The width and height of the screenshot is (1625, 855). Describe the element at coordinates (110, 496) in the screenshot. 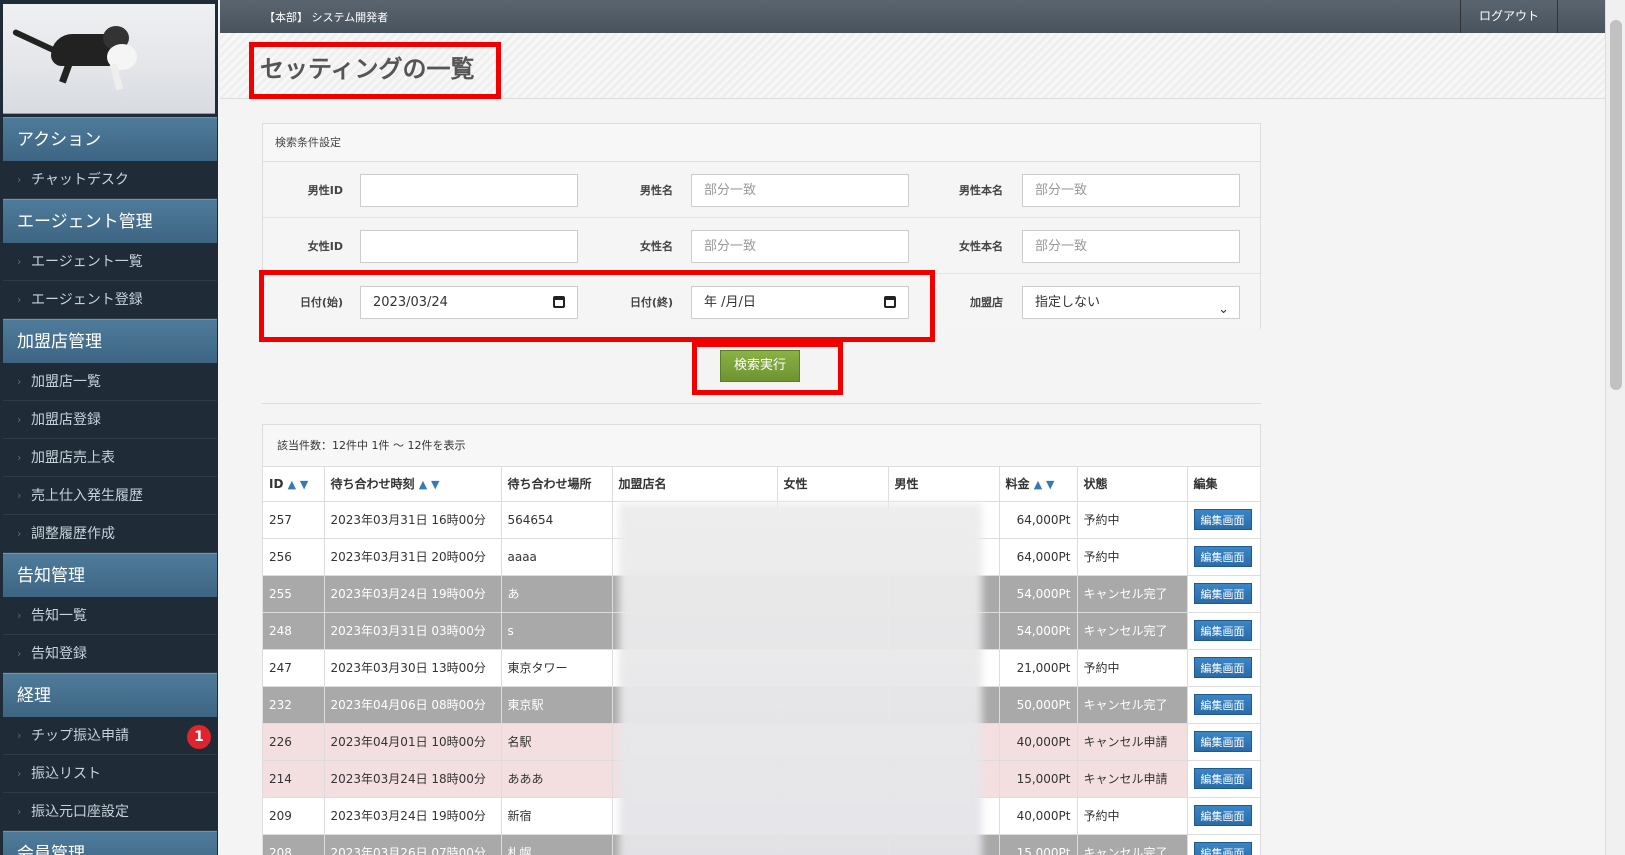

I see `sidebar-item-sales-history: 売上仕入発生履歴` at that location.